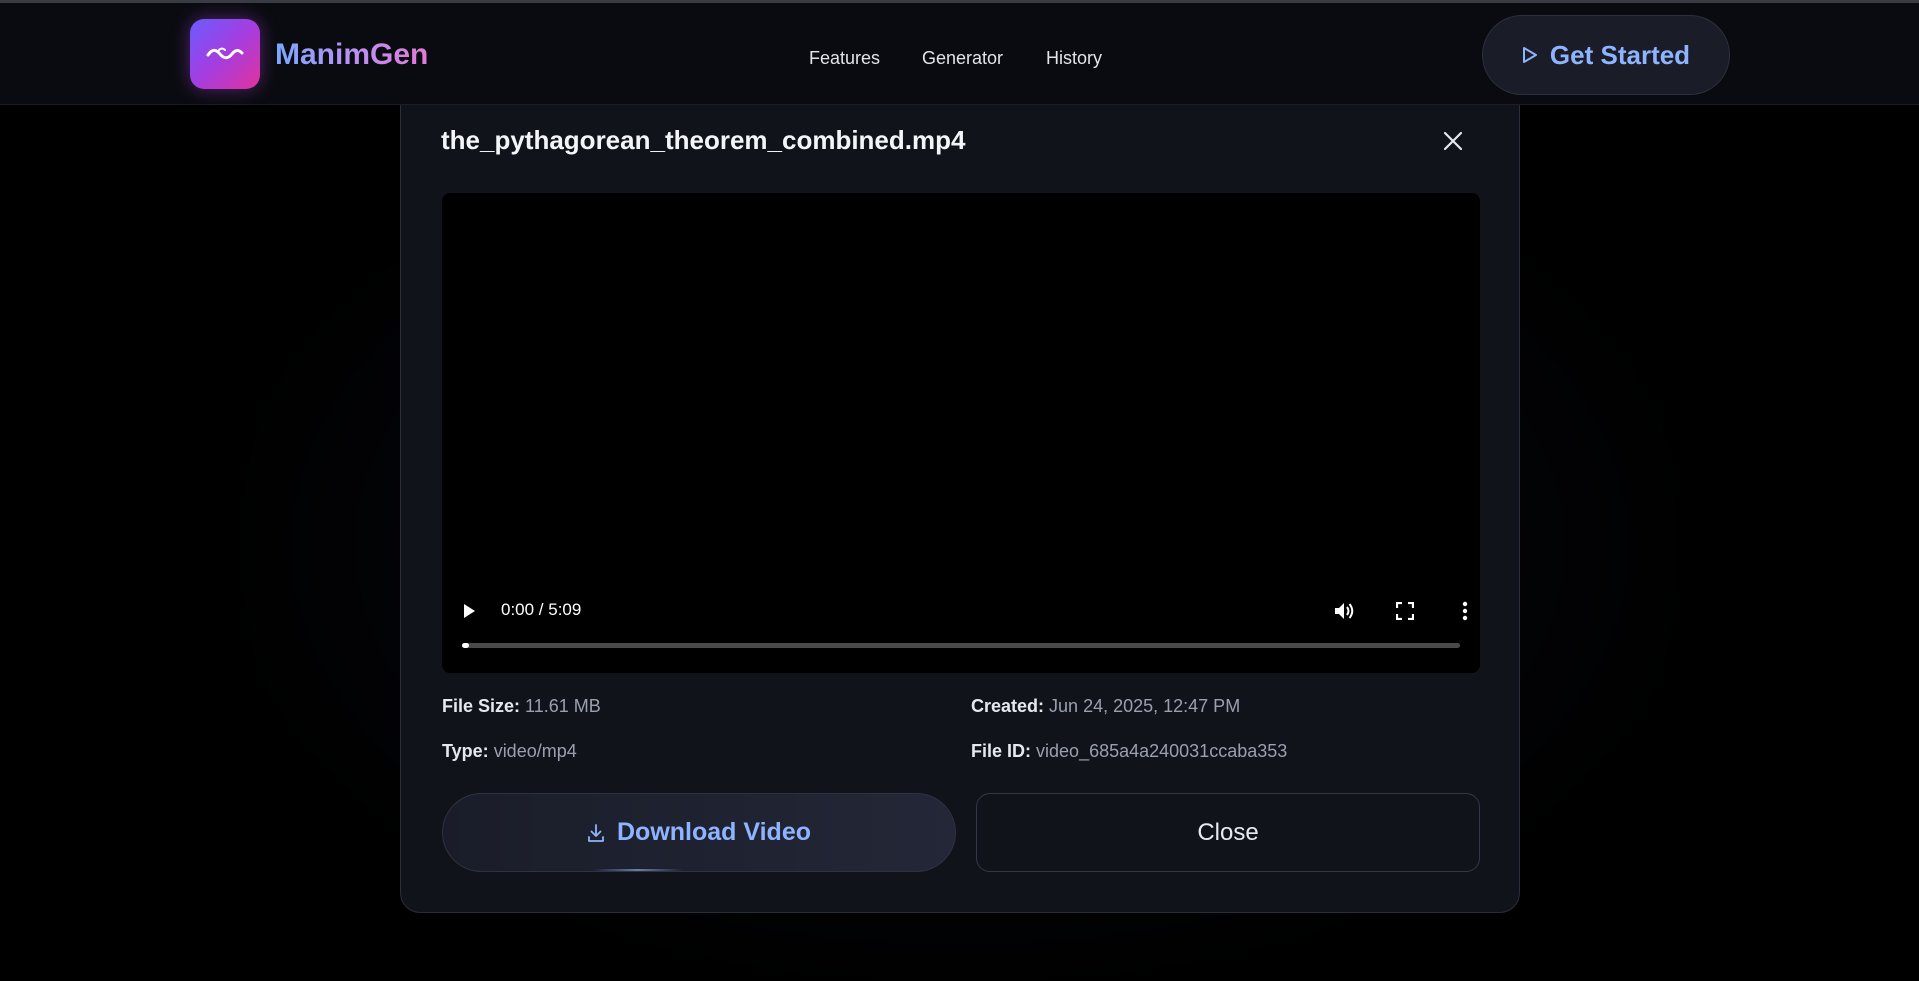  What do you see at coordinates (351, 55) in the screenshot?
I see `brand-name: ManimGen` at bounding box center [351, 55].